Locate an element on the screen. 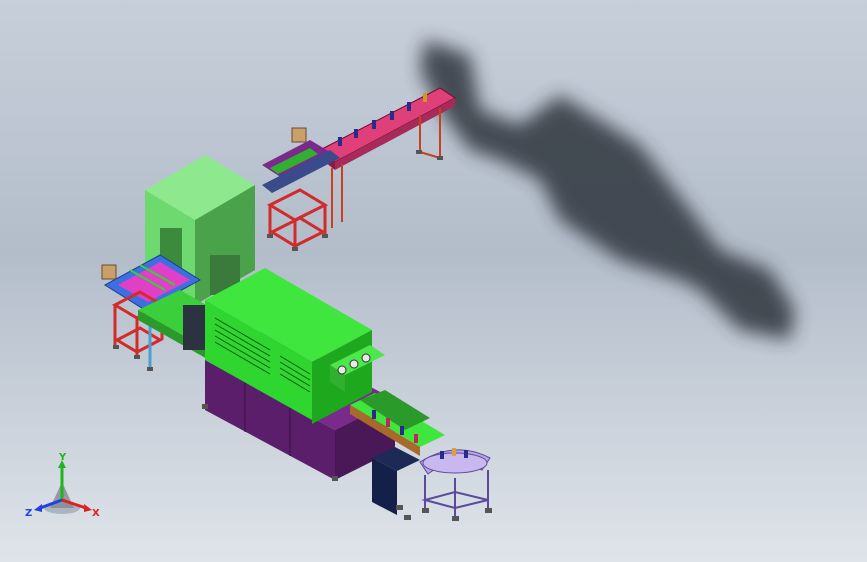 The image size is (867, 562). x-axis-label: X is located at coordinates (96, 513).